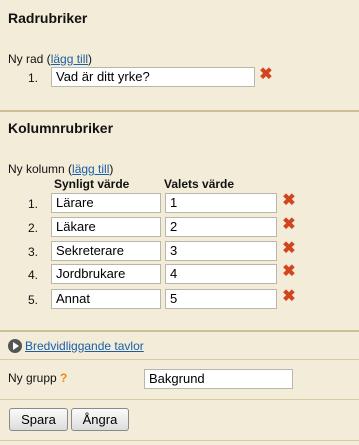 Image resolution: width=359 pixels, height=445 pixels. I want to click on new-column-label: Ny kolumn, so click(36, 169).